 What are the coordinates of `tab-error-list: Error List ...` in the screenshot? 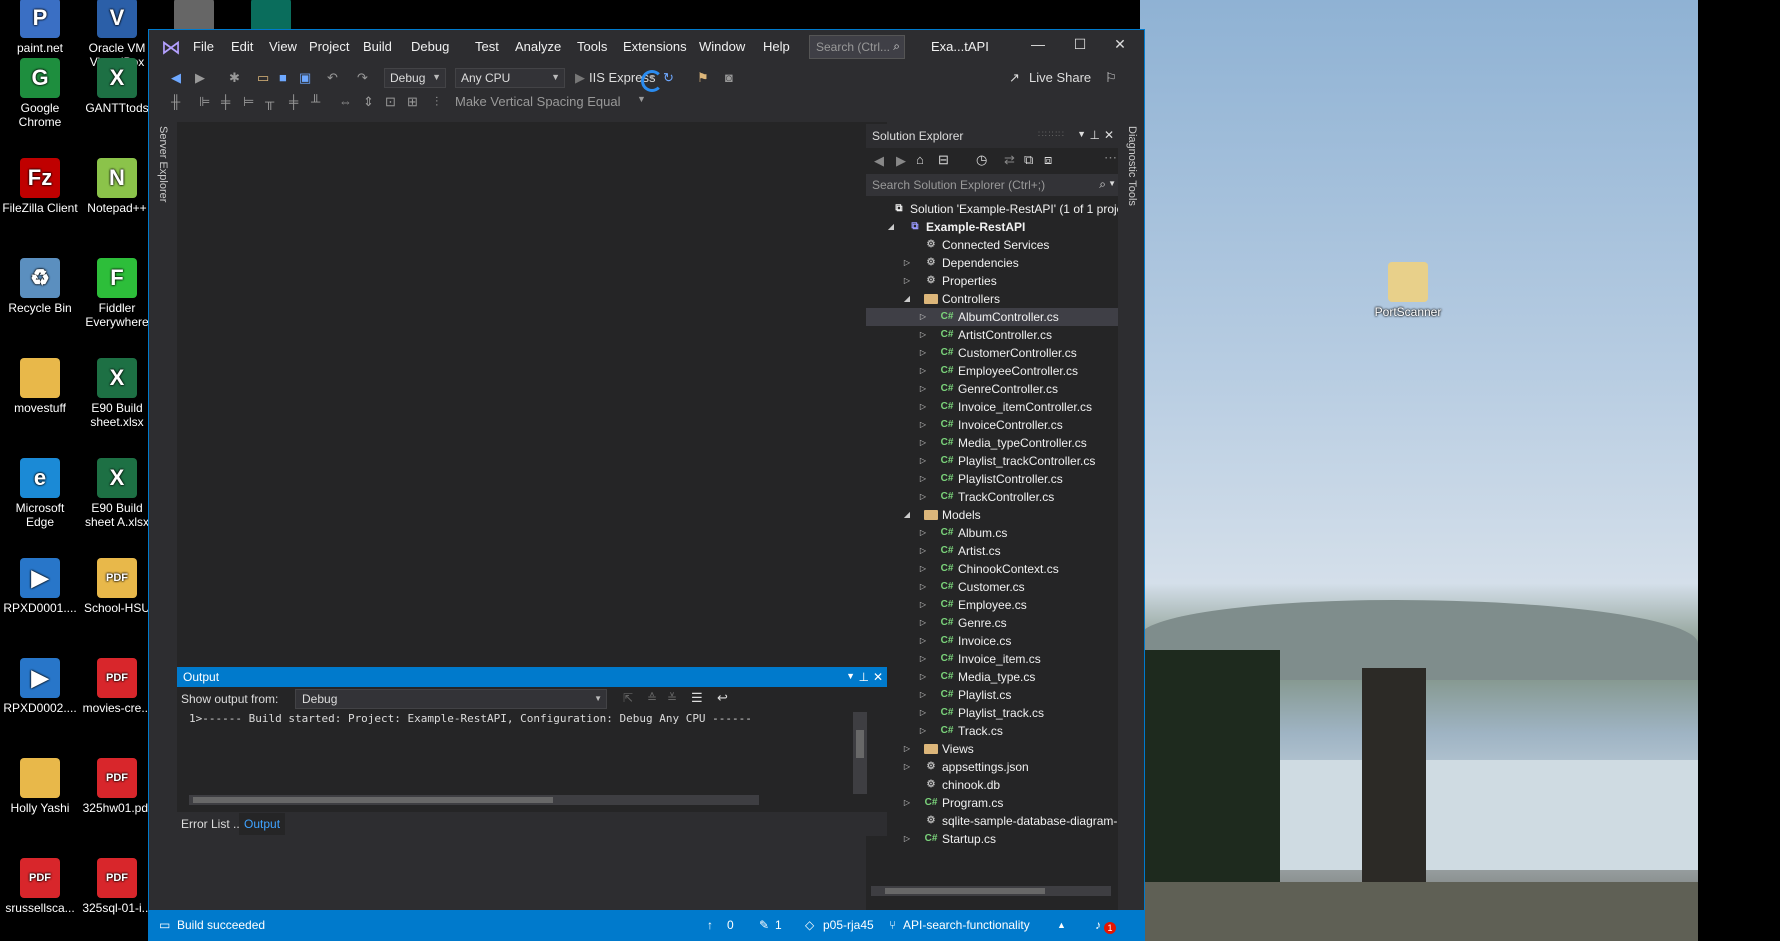 It's located at (212, 824).